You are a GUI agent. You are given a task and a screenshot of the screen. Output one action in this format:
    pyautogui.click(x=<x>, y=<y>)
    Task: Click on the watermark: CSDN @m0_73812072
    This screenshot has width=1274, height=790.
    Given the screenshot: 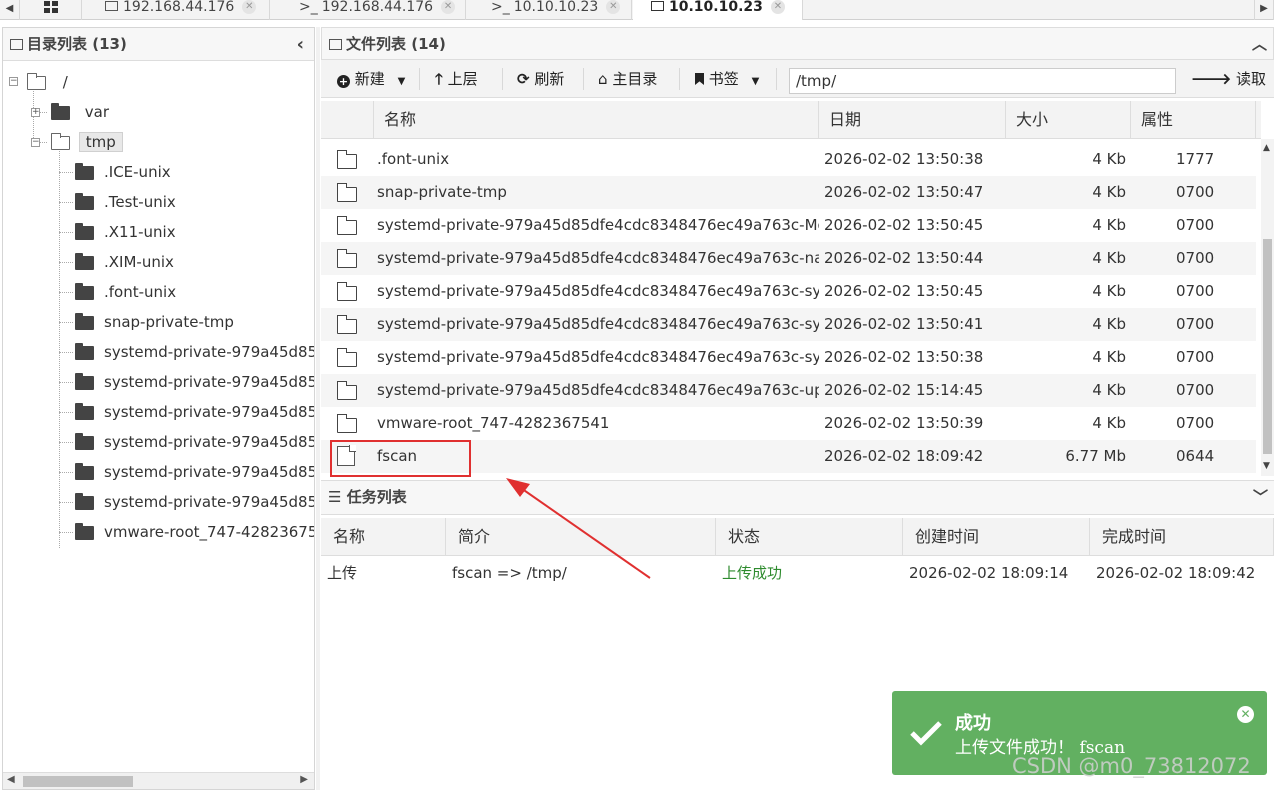 What is the action you would take?
    pyautogui.click(x=1131, y=766)
    